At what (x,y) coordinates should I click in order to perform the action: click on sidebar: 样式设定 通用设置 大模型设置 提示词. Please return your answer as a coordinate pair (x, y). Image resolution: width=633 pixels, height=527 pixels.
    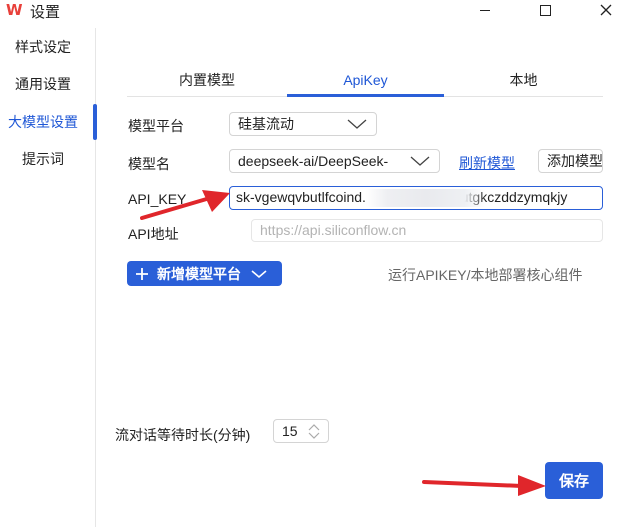
    Looking at the image, I should click on (48, 277).